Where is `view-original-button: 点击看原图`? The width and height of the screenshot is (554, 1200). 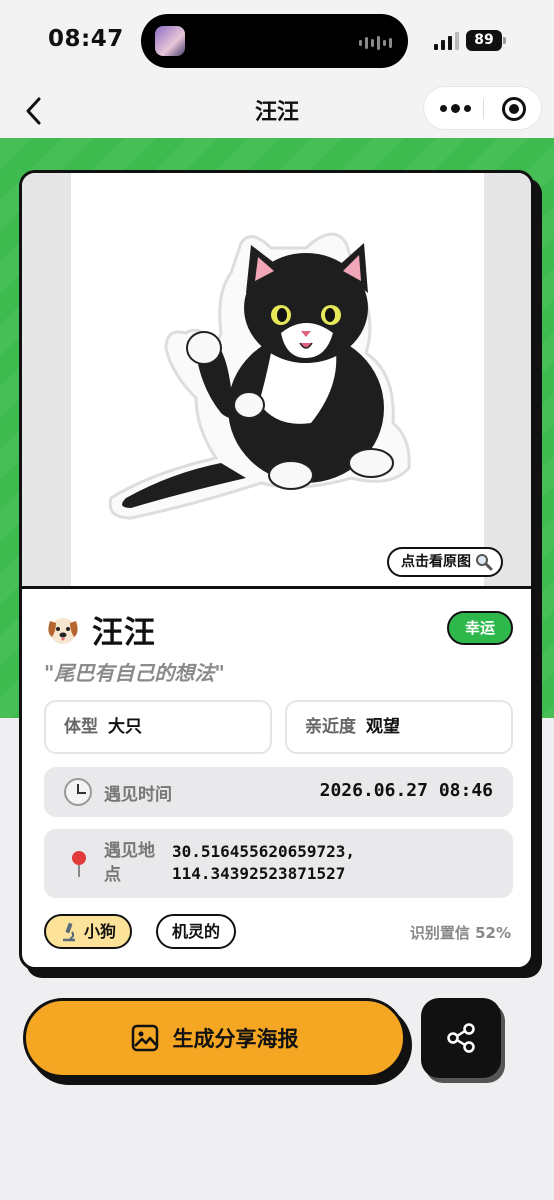
view-original-button: 点击看原图 is located at coordinates (445, 562).